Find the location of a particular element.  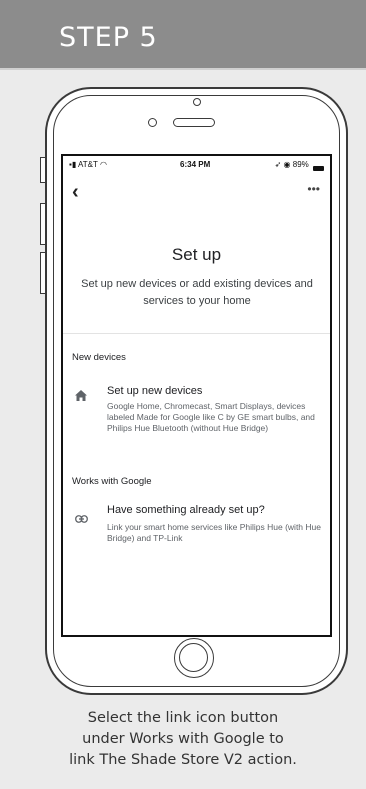

home-icon is located at coordinates (81, 397).